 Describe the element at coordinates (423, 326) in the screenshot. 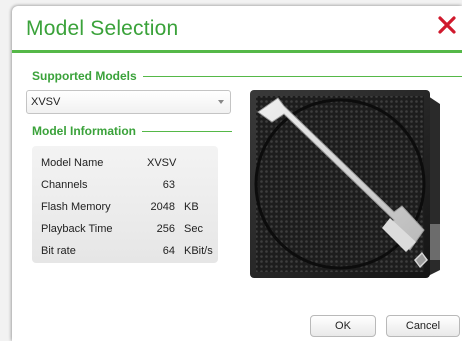

I see `cancel-button: Cancel` at that location.